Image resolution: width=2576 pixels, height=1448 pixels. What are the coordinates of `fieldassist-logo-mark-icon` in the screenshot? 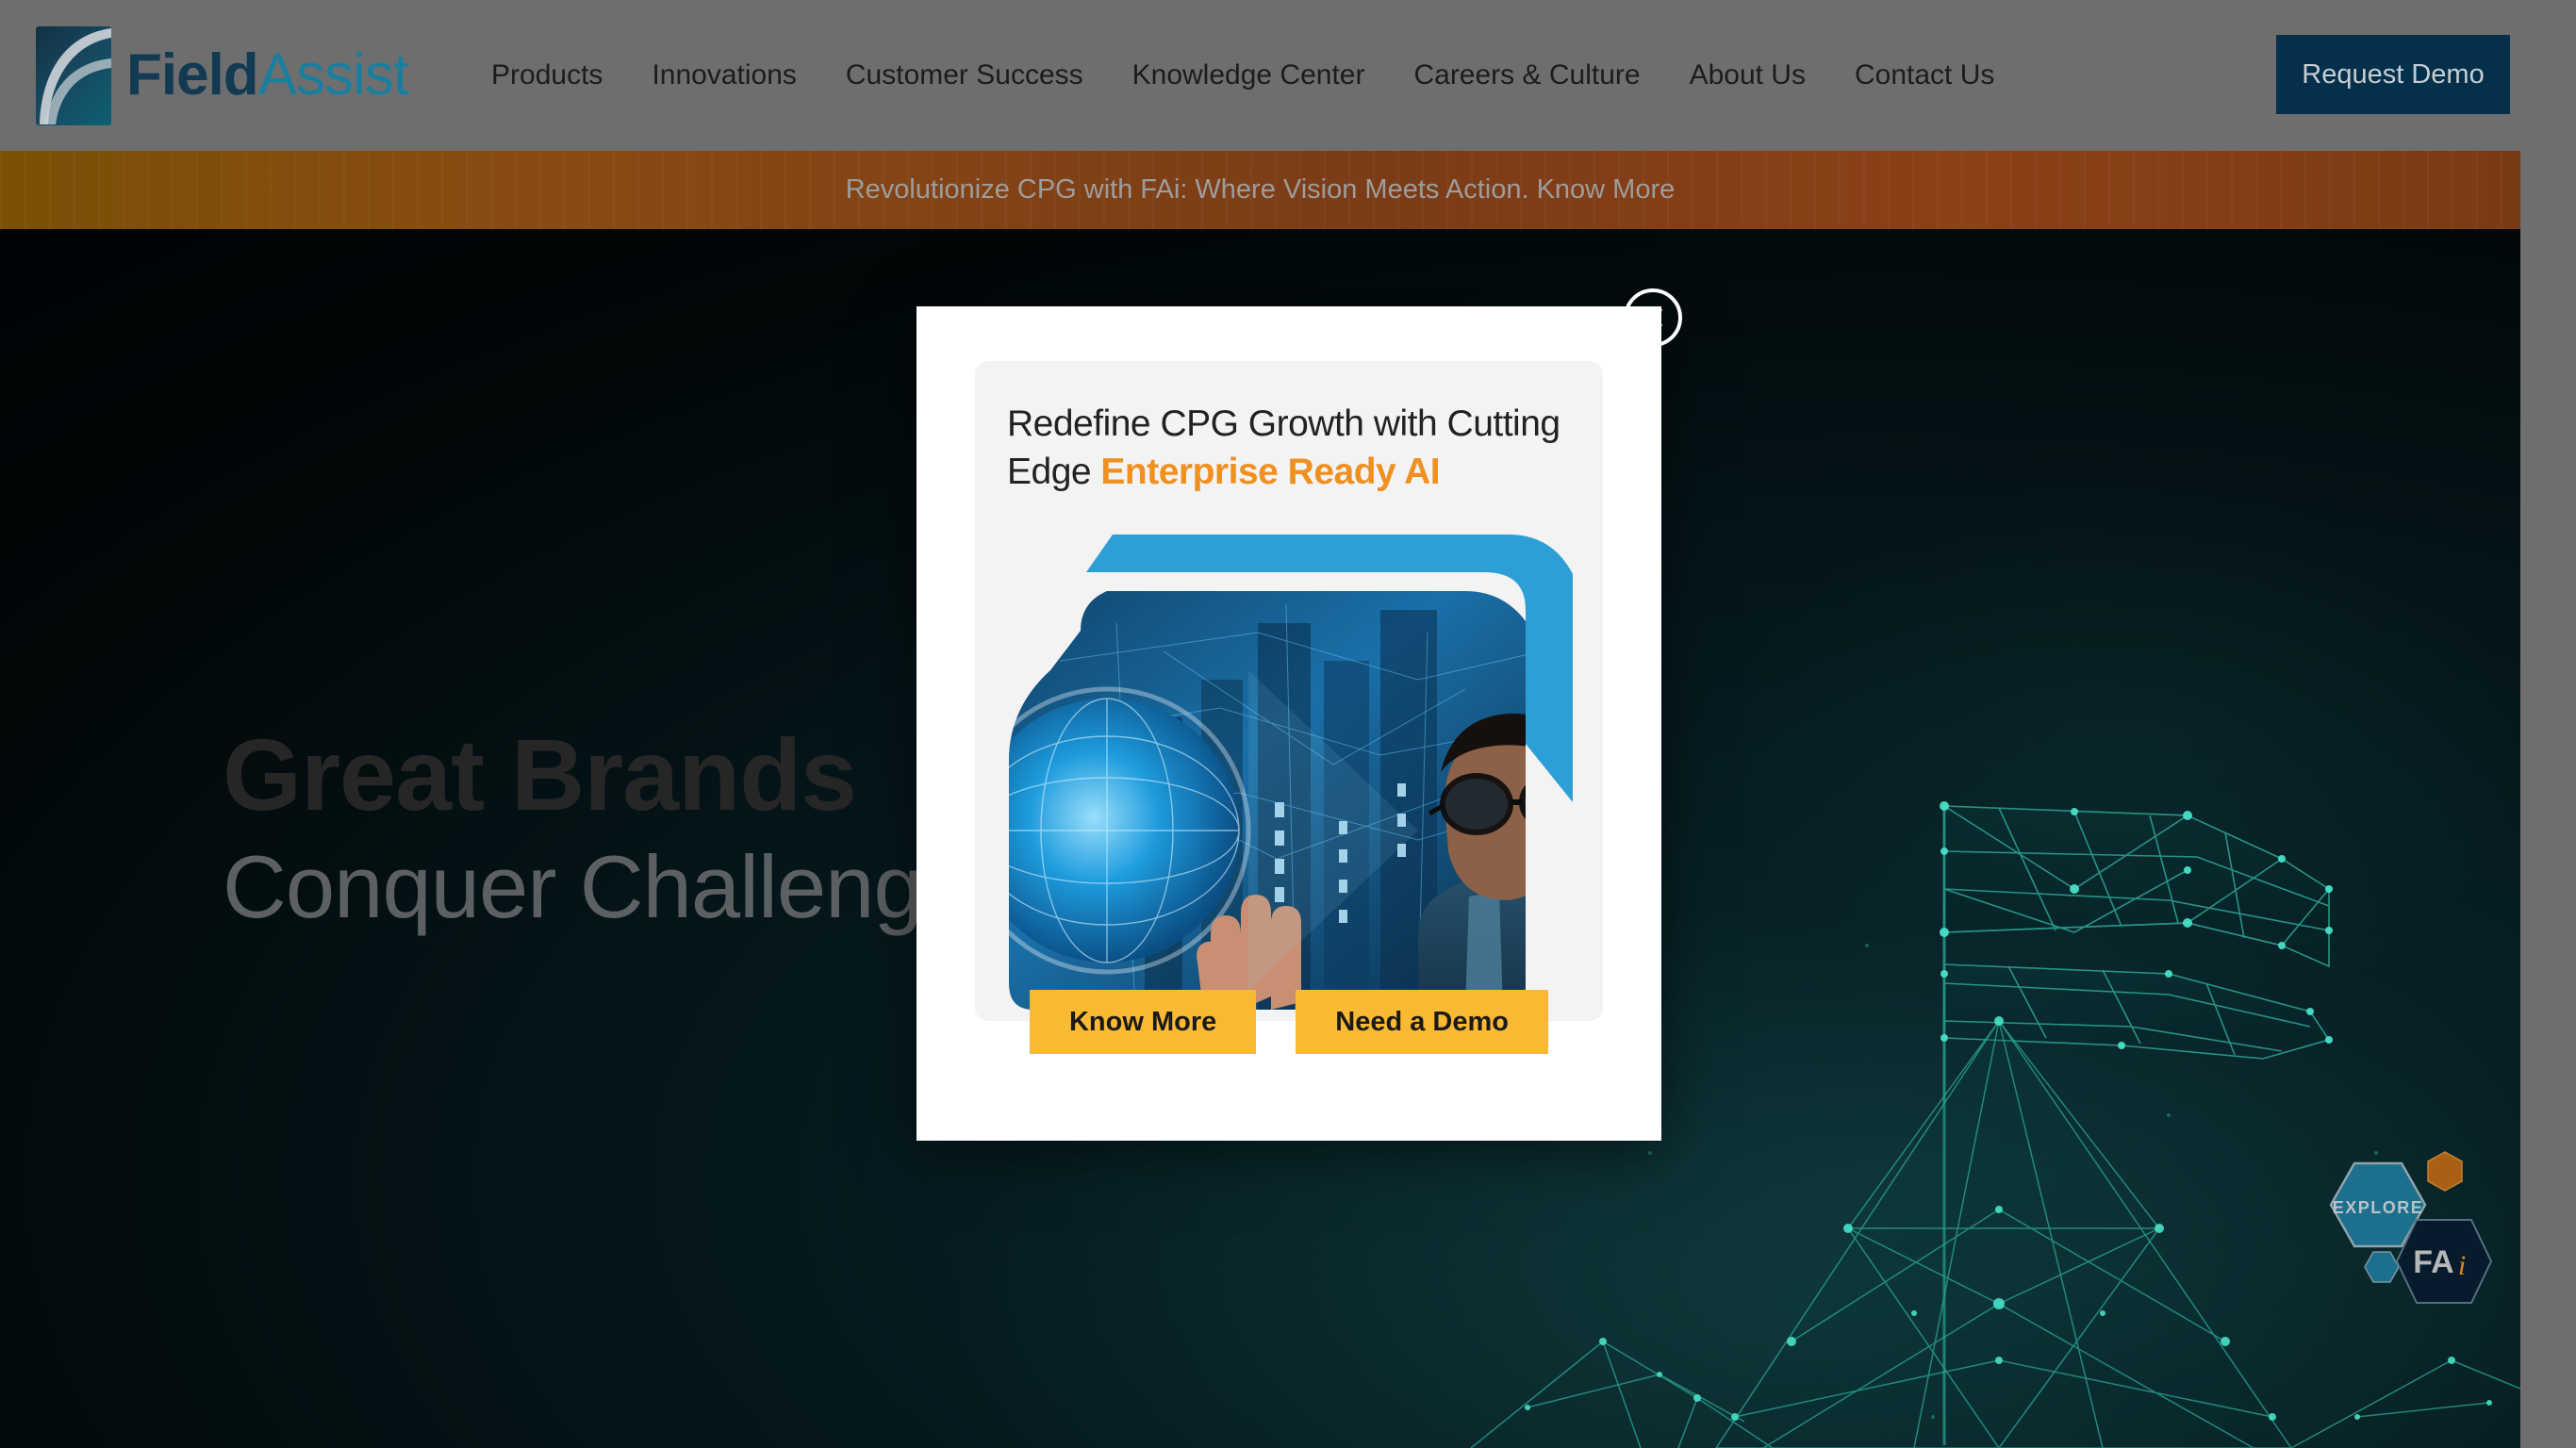 It's located at (73, 75).